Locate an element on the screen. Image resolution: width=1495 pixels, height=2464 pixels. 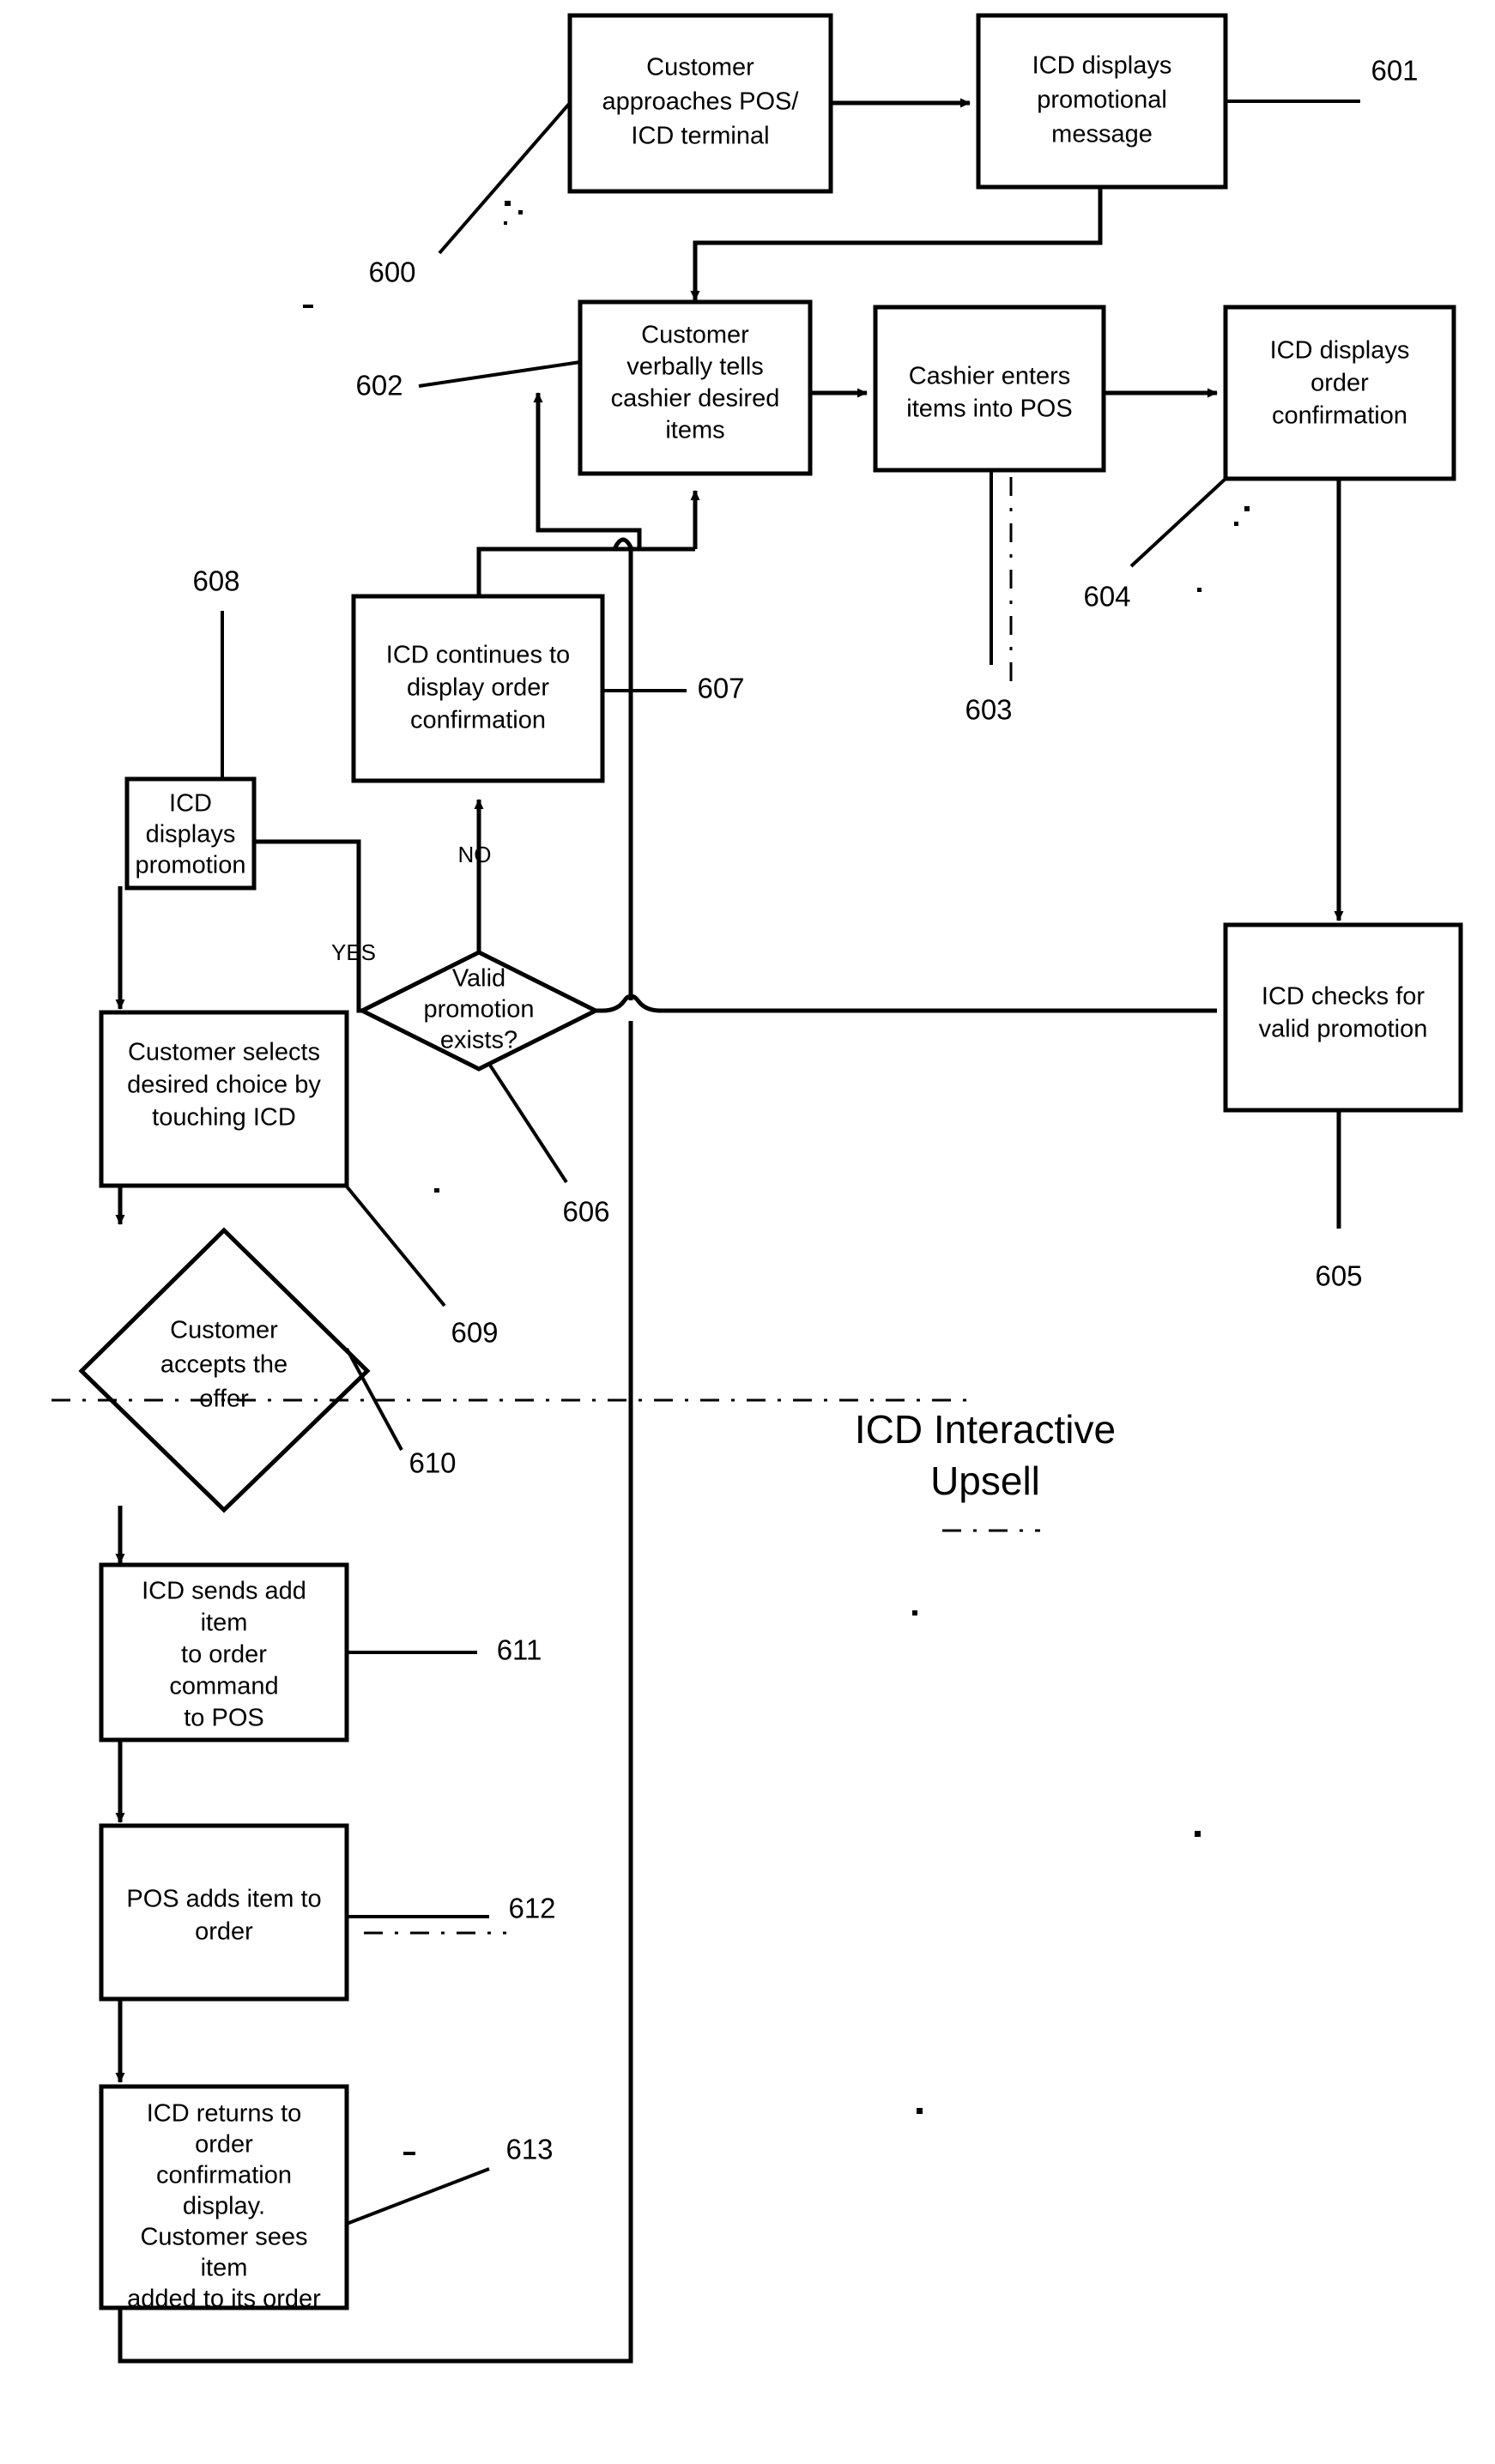
ref-607: 607 is located at coordinates (720, 688).